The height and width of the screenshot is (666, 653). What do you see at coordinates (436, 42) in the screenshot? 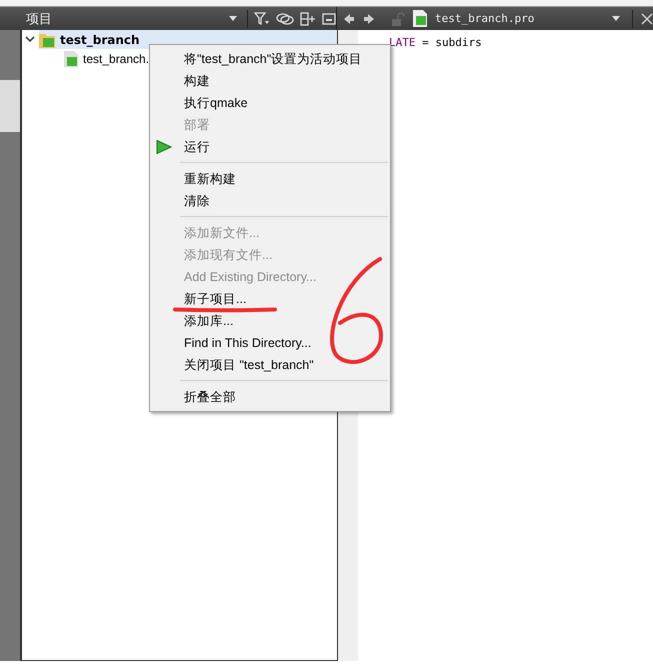
I see `code-line: LATE = subdirs` at bounding box center [436, 42].